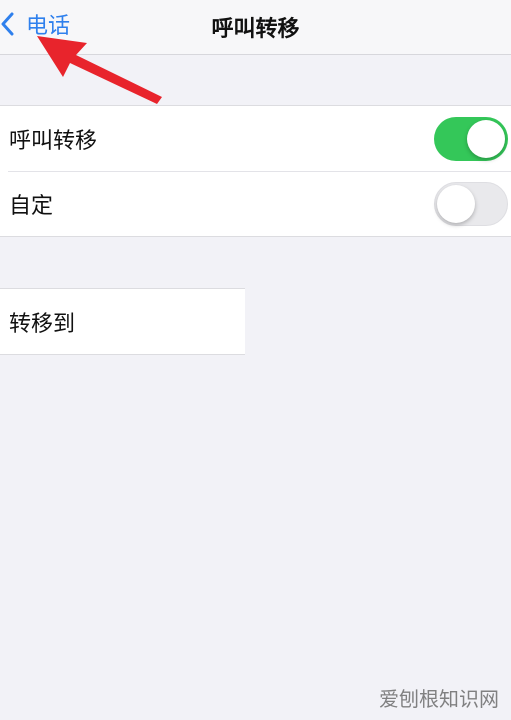 This screenshot has height=720, width=511. What do you see at coordinates (255, 138) in the screenshot?
I see `call-forwarding-row: 呼叫转移` at bounding box center [255, 138].